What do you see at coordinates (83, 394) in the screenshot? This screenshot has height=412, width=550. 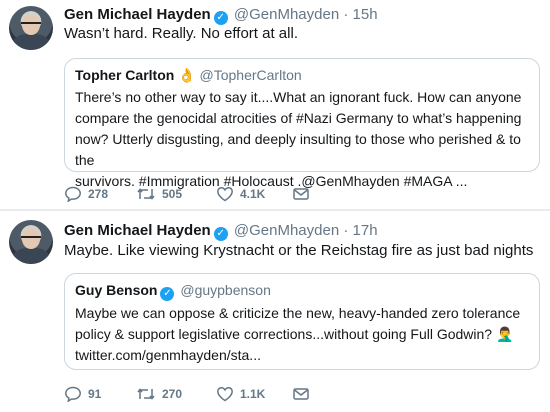 I see `reply-button: 91` at bounding box center [83, 394].